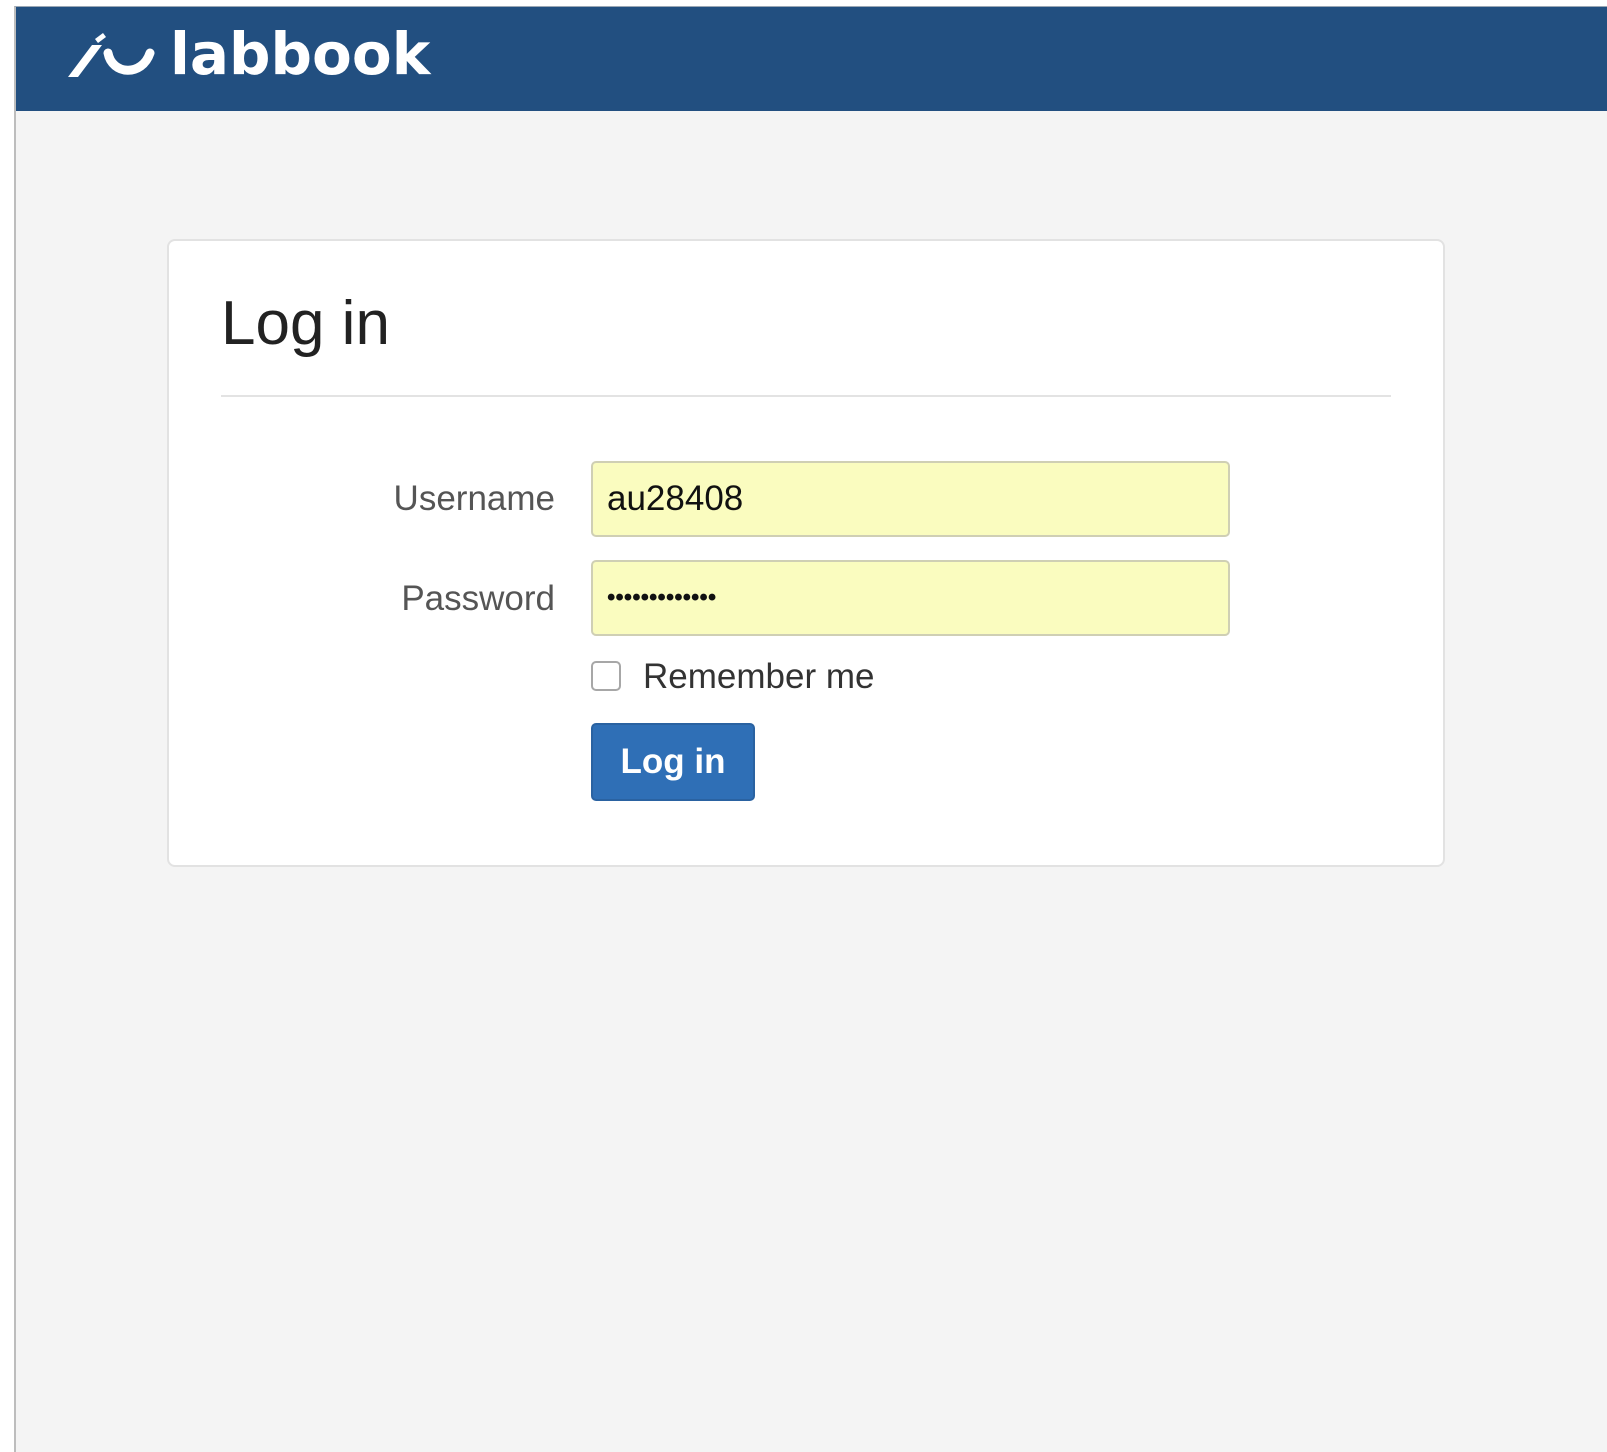 The width and height of the screenshot is (1607, 1452). I want to click on brand-link: labbook, so click(247, 56).